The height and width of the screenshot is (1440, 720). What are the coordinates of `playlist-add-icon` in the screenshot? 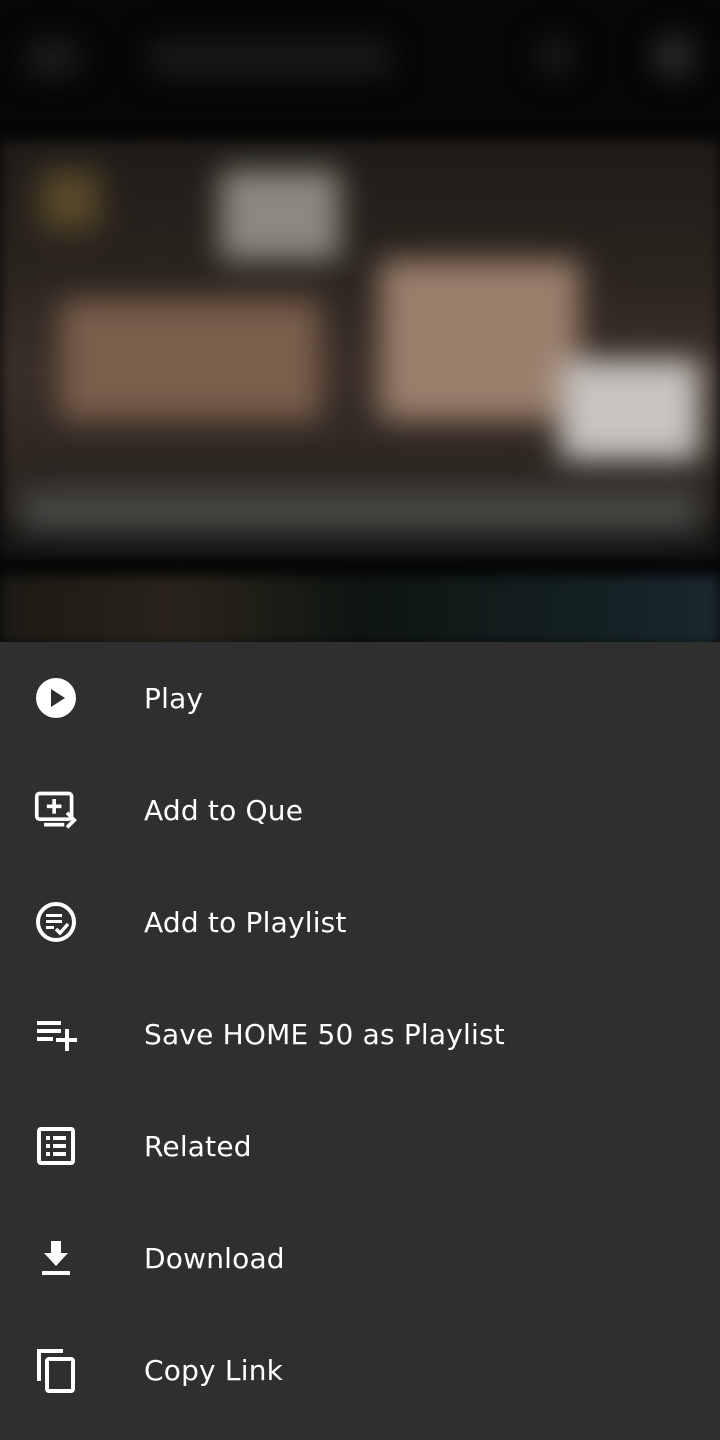 It's located at (56, 1034).